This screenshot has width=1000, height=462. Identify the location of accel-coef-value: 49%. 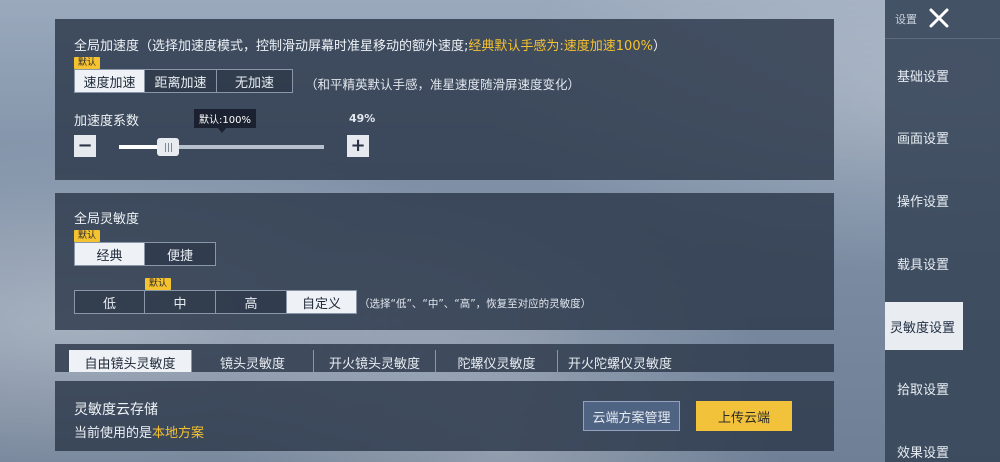
(362, 118).